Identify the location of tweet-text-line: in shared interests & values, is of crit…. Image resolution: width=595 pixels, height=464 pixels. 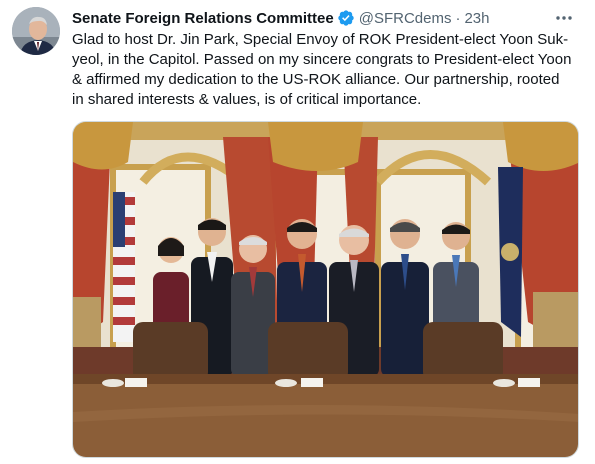
(247, 99).